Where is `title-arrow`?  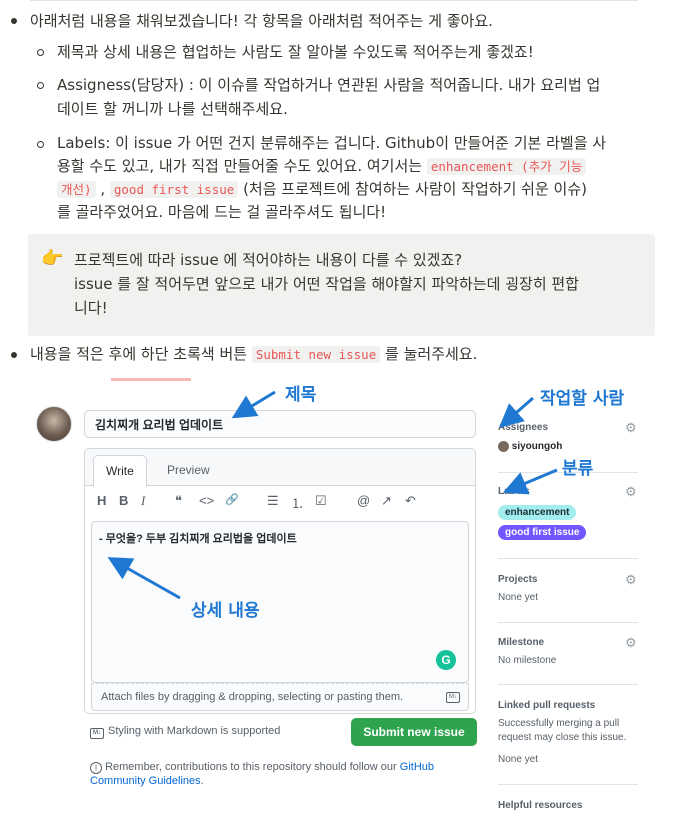
title-arrow is located at coordinates (253, 404).